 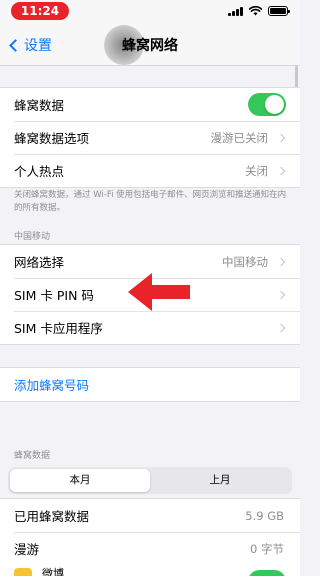 What do you see at coordinates (32, 237) in the screenshot?
I see `carrier-section-header: 中国移动` at bounding box center [32, 237].